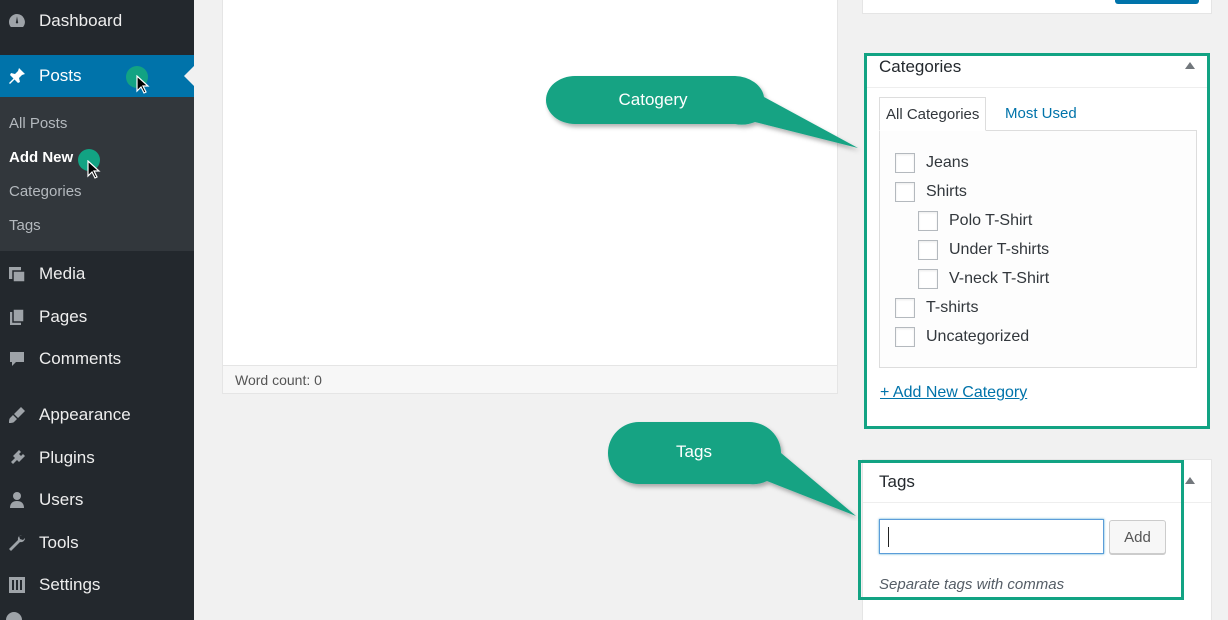 The height and width of the screenshot is (620, 1228). What do you see at coordinates (94, 172) in the screenshot?
I see `mouse-cursor-icon` at bounding box center [94, 172].